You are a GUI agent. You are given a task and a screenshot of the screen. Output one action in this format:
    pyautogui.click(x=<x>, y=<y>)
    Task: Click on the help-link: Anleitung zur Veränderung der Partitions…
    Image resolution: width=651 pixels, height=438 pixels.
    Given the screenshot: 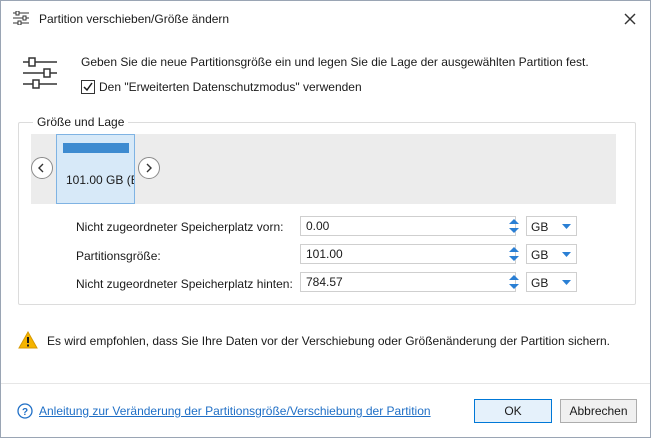 What is the action you would take?
    pyautogui.click(x=235, y=411)
    